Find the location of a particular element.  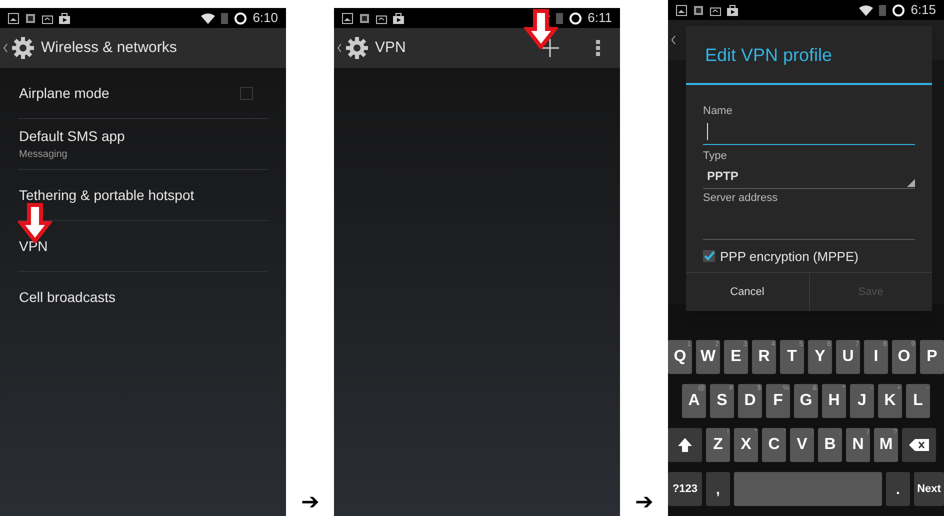

checkbox-label: PPP encryption (MPPE) is located at coordinates (789, 257).